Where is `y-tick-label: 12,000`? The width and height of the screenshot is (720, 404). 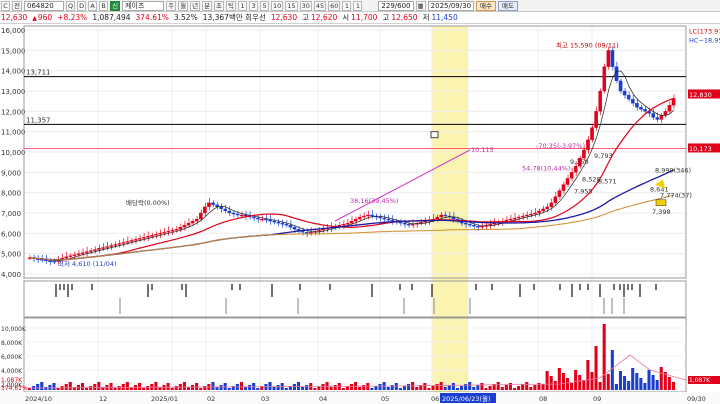
y-tick-label: 12,000 is located at coordinates (13, 112).